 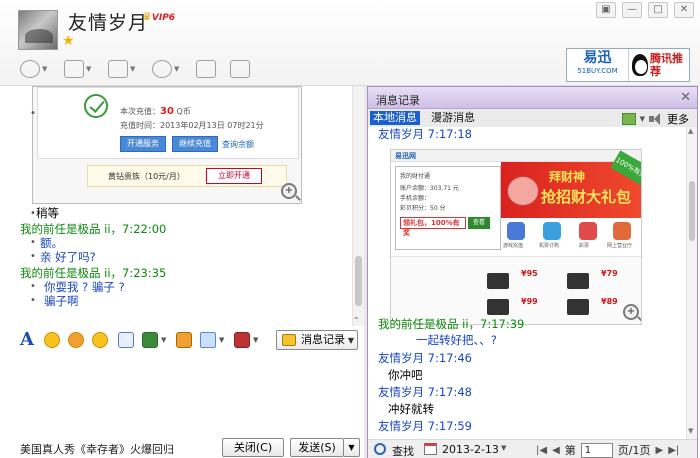 What do you see at coordinates (691, 283) in the screenshot?
I see `history-scrollbar: ▲ ▼` at bounding box center [691, 283].